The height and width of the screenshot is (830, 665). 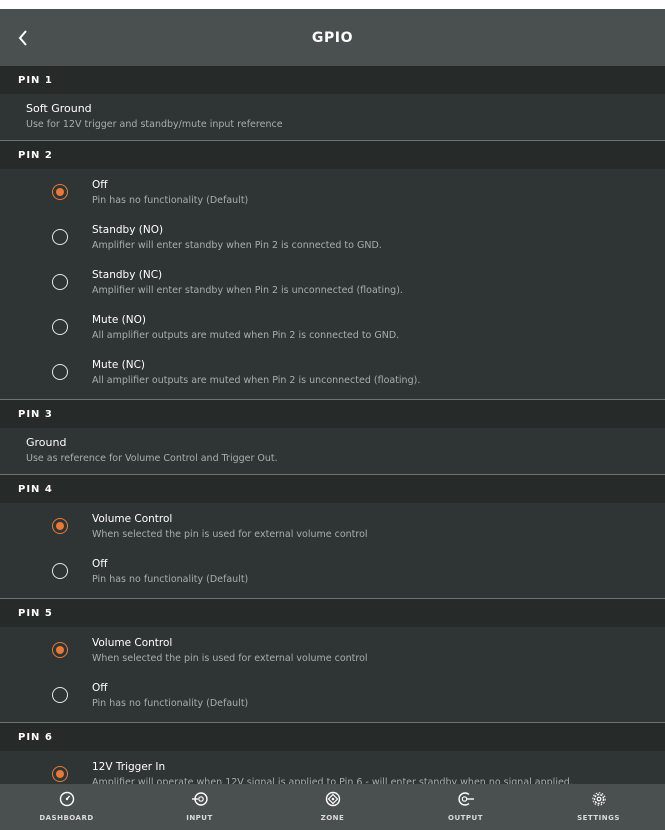 I want to click on app-header: GPIO, so click(x=332, y=37).